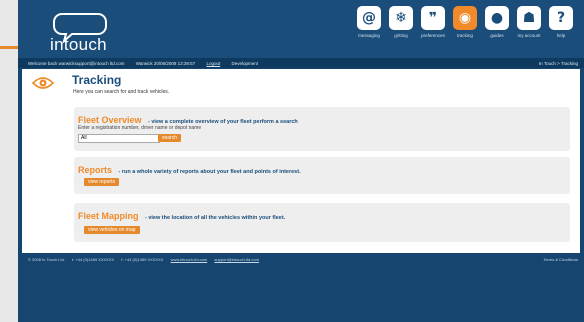  What do you see at coordinates (95, 170) in the screenshot?
I see `section-title: Reports` at bounding box center [95, 170].